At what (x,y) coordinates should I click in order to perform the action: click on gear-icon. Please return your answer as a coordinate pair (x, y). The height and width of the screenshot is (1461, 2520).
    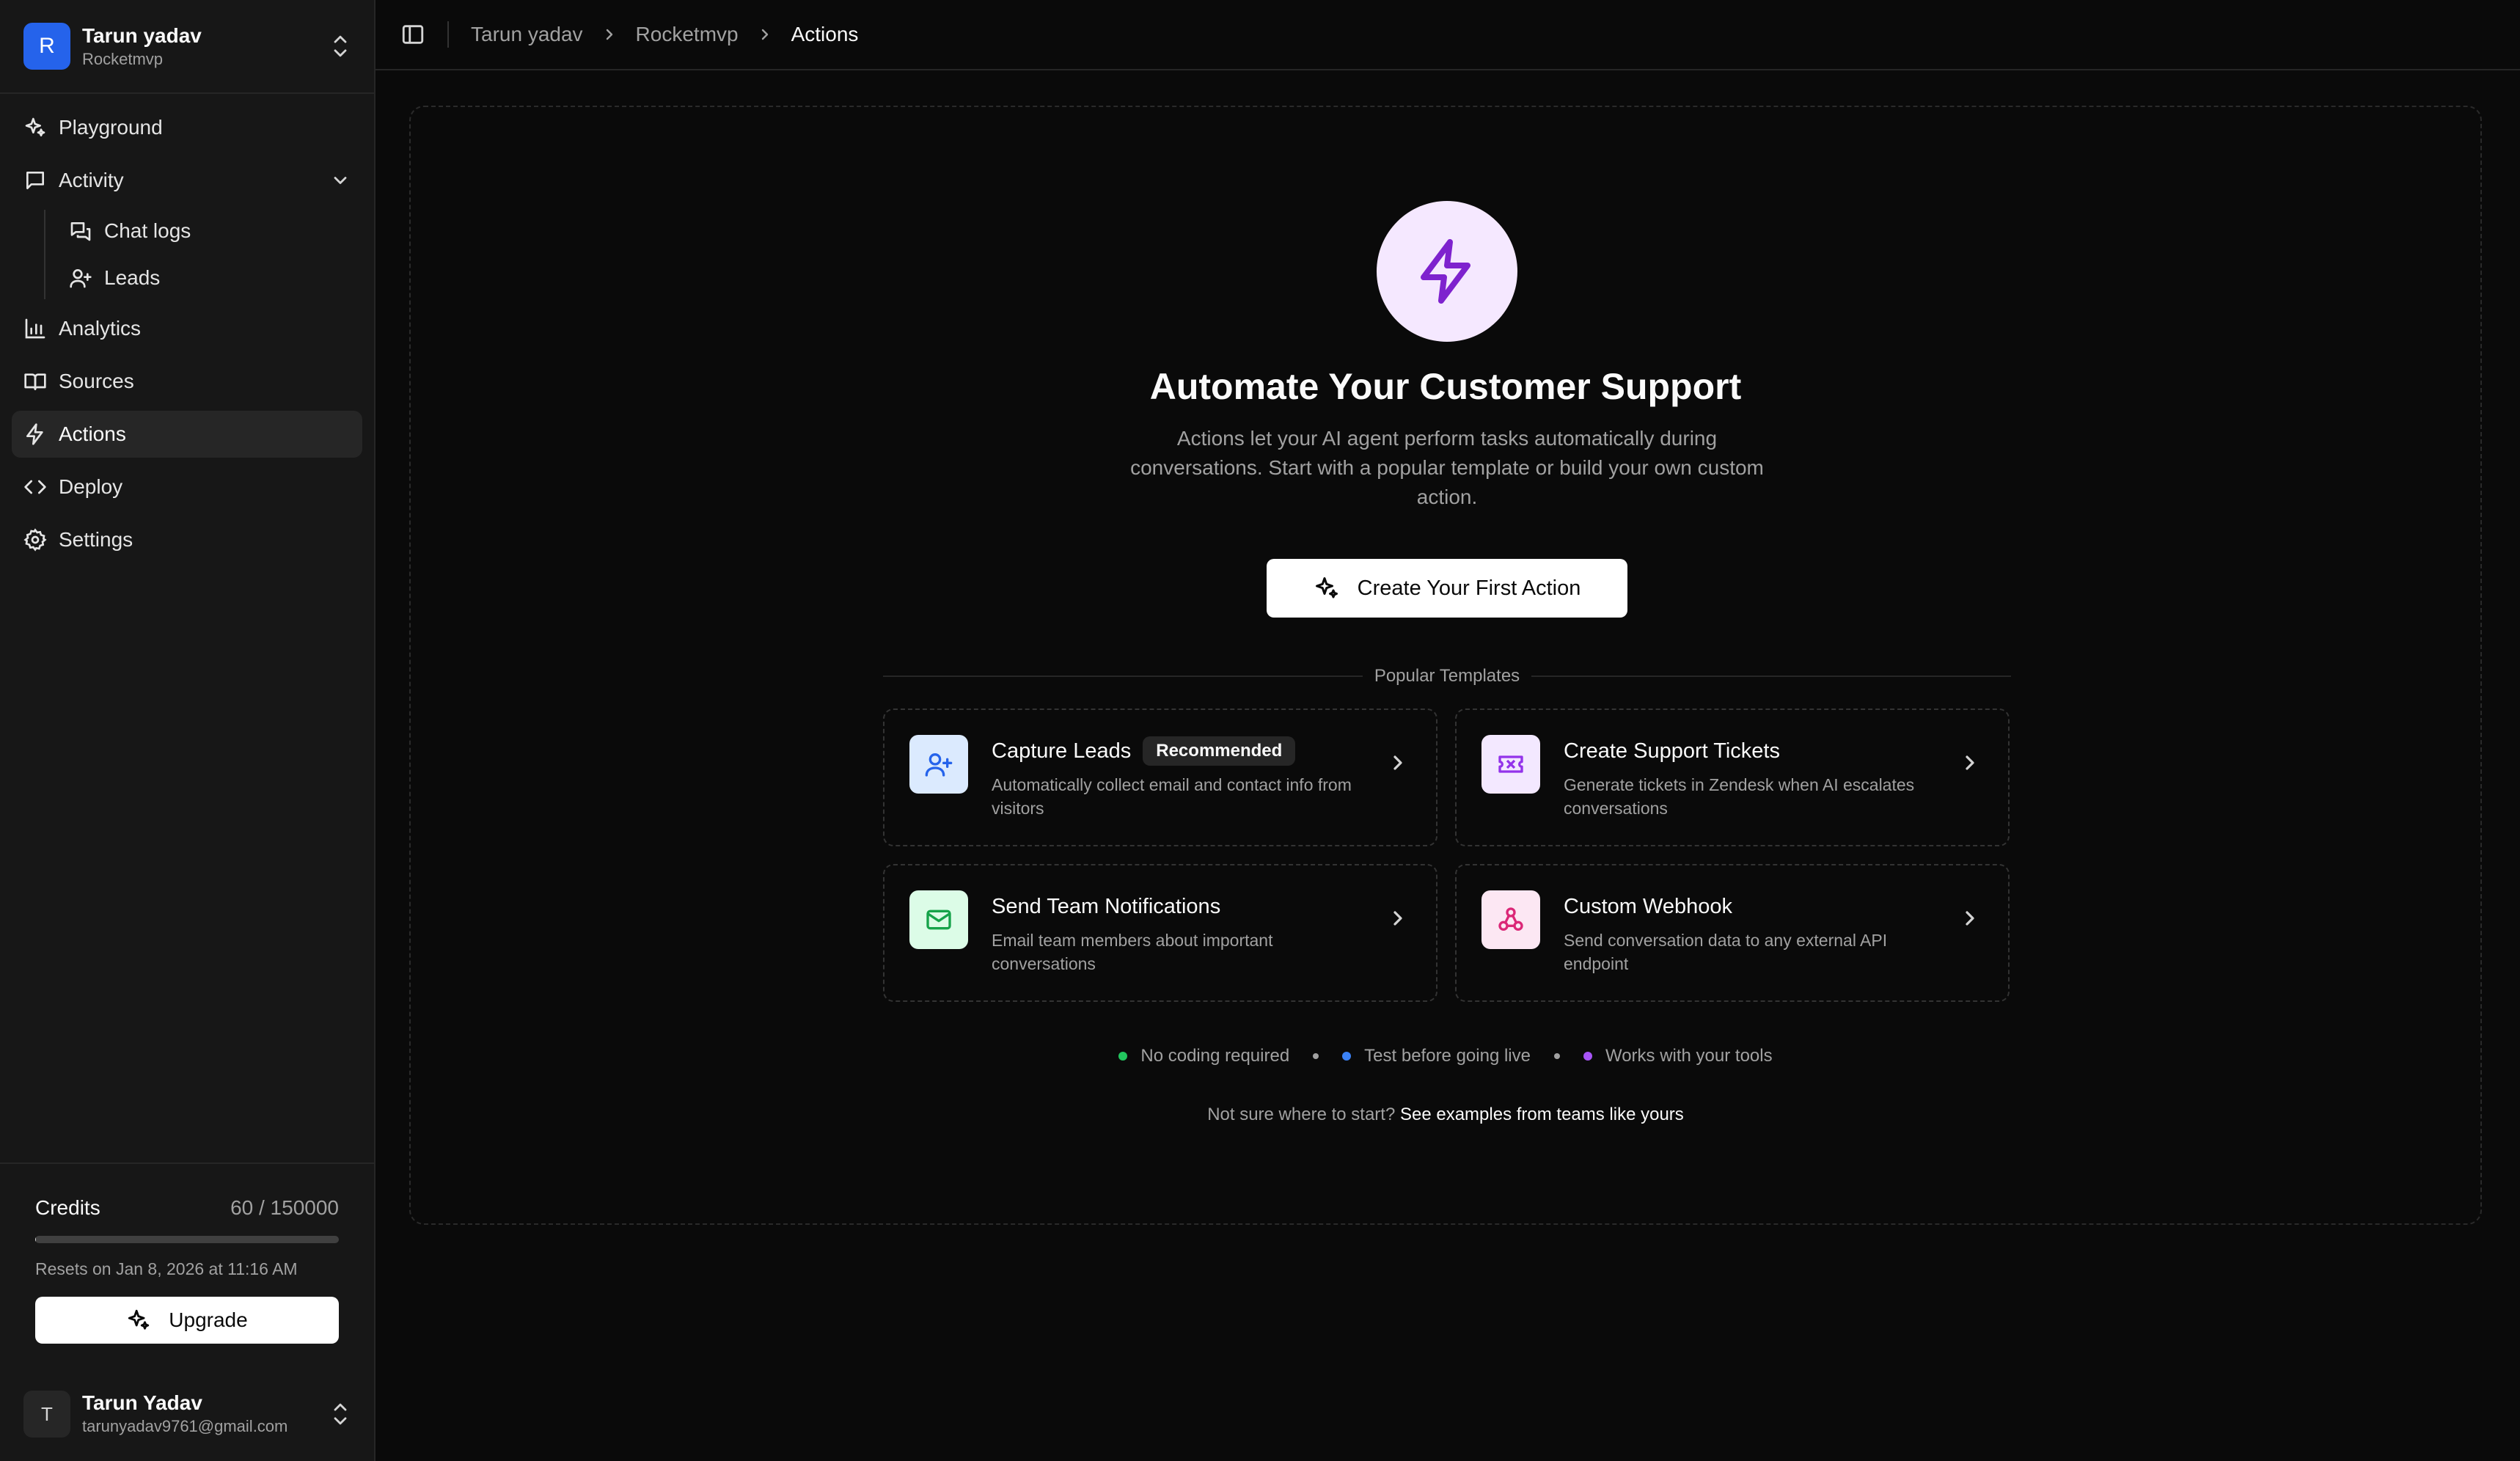
    Looking at the image, I should click on (35, 540).